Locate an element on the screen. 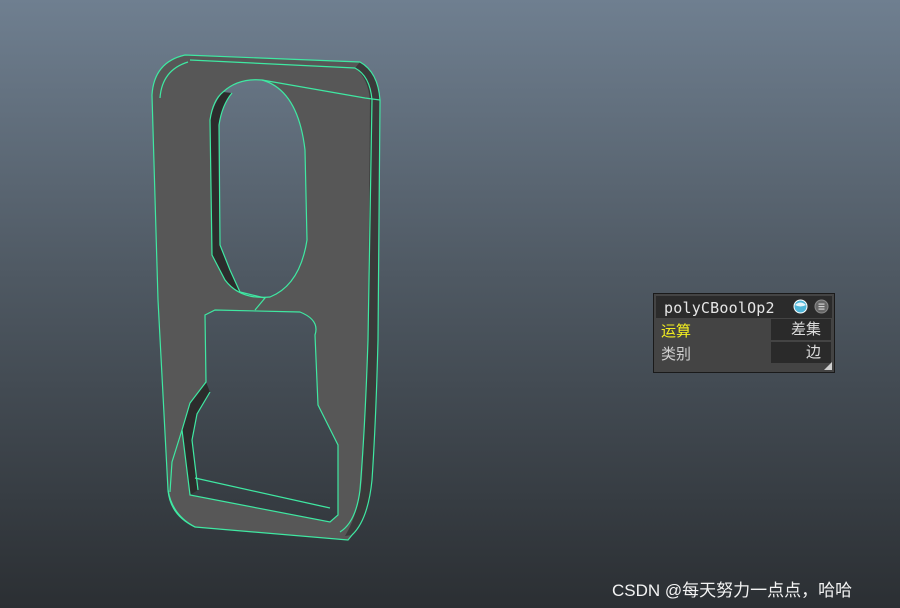 Image resolution: width=900 pixels, height=608 pixels. node-name: polyCBoolOp2 is located at coordinates (719, 308).